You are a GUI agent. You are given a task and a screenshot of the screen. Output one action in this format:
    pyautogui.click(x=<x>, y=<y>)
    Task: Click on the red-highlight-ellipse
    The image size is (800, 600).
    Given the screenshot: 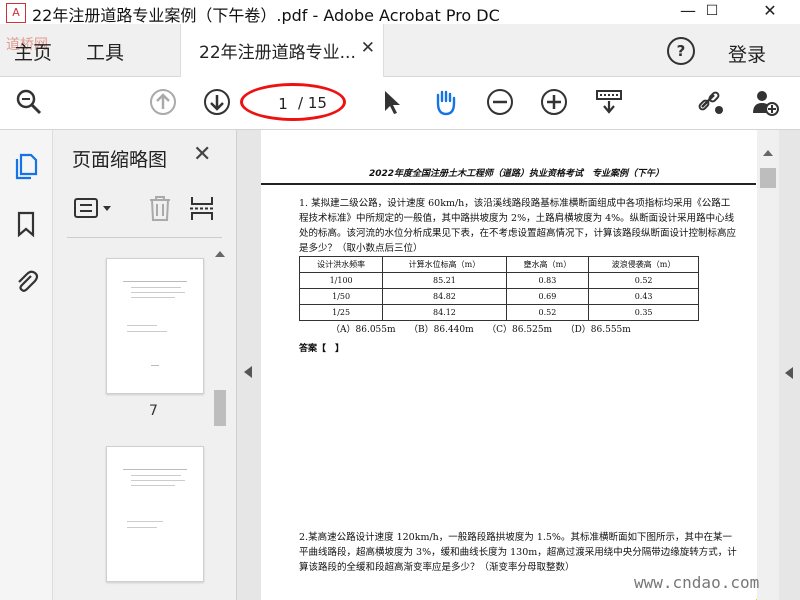 What is the action you would take?
    pyautogui.click(x=293, y=102)
    